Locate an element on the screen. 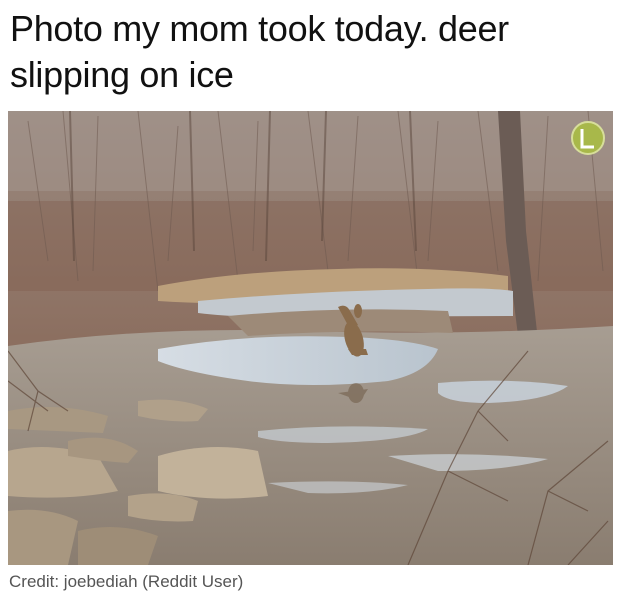  watermark-logo is located at coordinates (588, 138).